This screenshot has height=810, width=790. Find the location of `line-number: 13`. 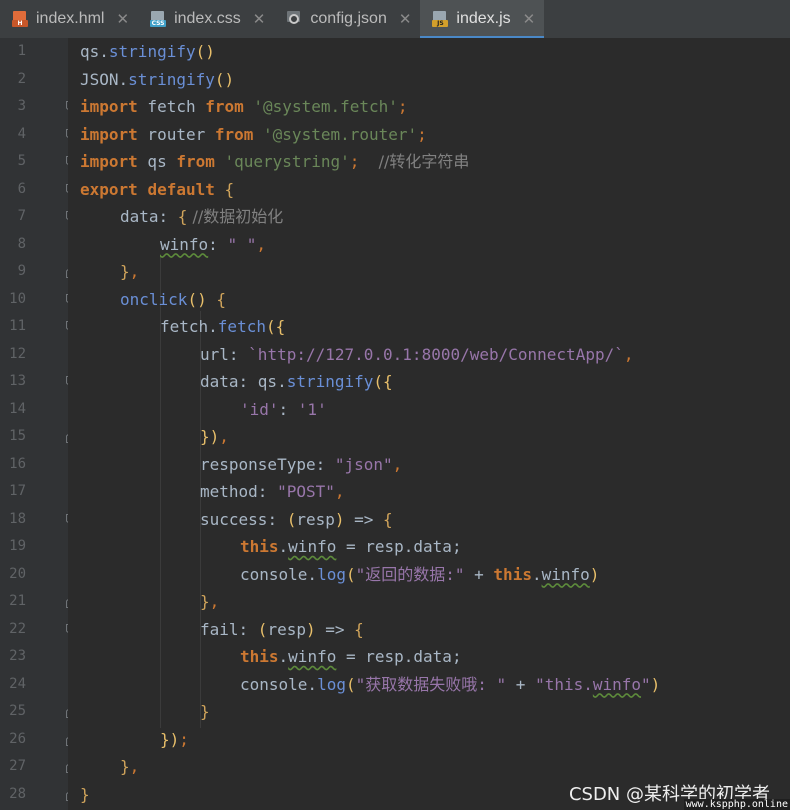

line-number: 13 is located at coordinates (17, 381).